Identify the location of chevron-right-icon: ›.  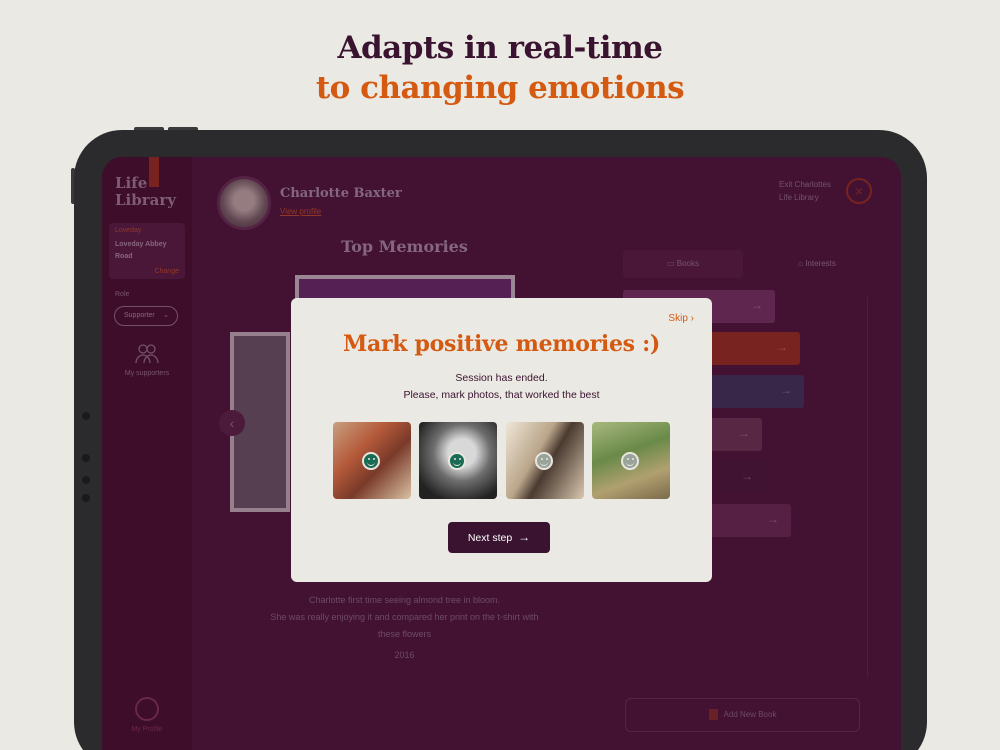
(692, 318).